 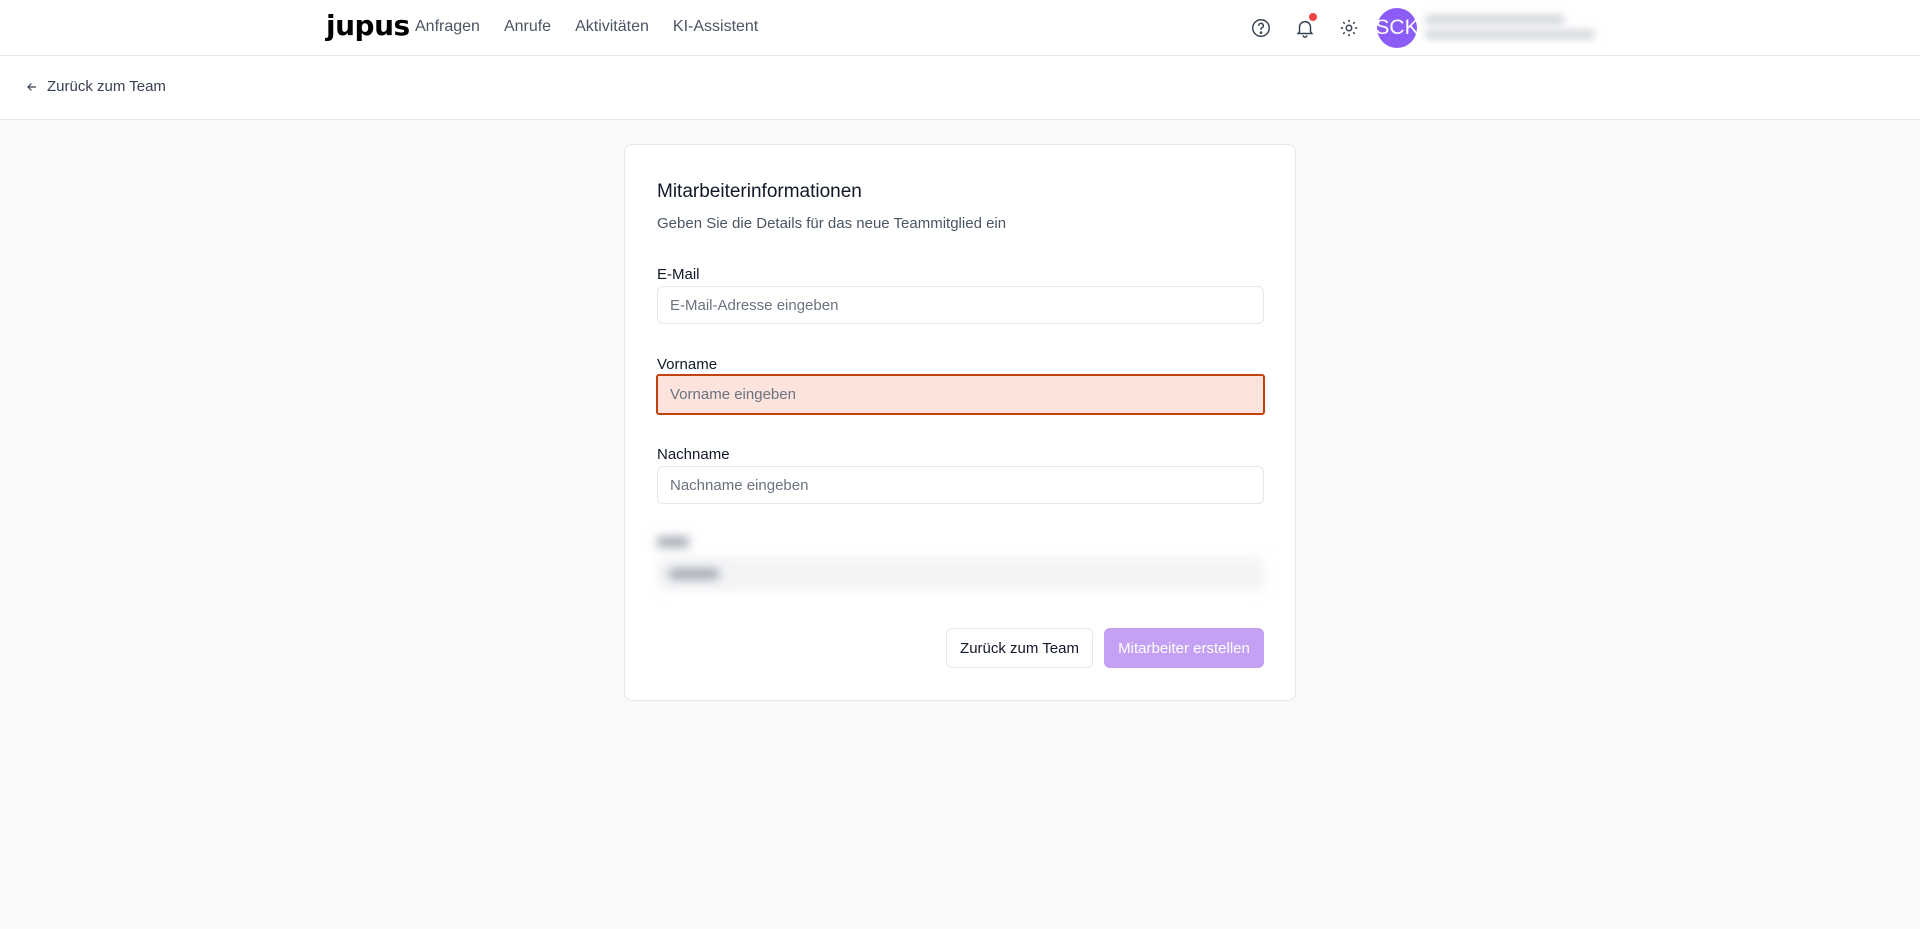 What do you see at coordinates (960, 562) in the screenshot?
I see `role-select-redacted` at bounding box center [960, 562].